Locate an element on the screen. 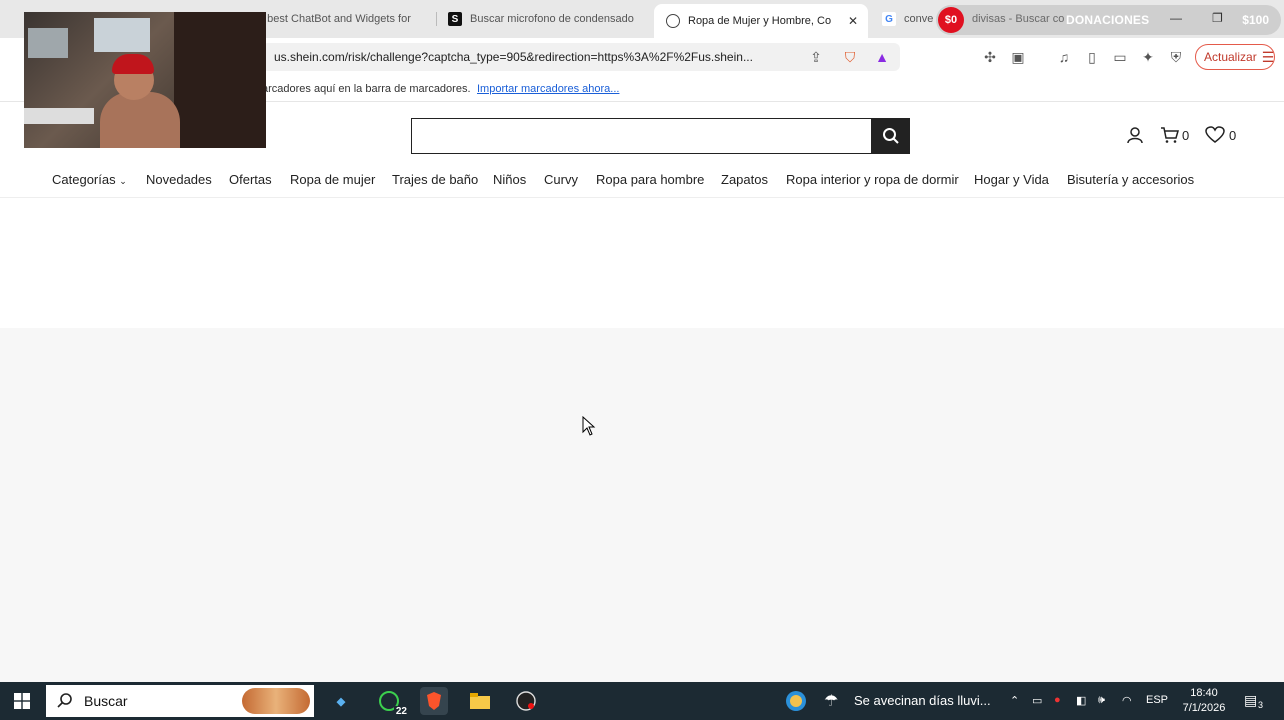  nav-item-trajes-bano: Trajes de baño is located at coordinates (435, 179).